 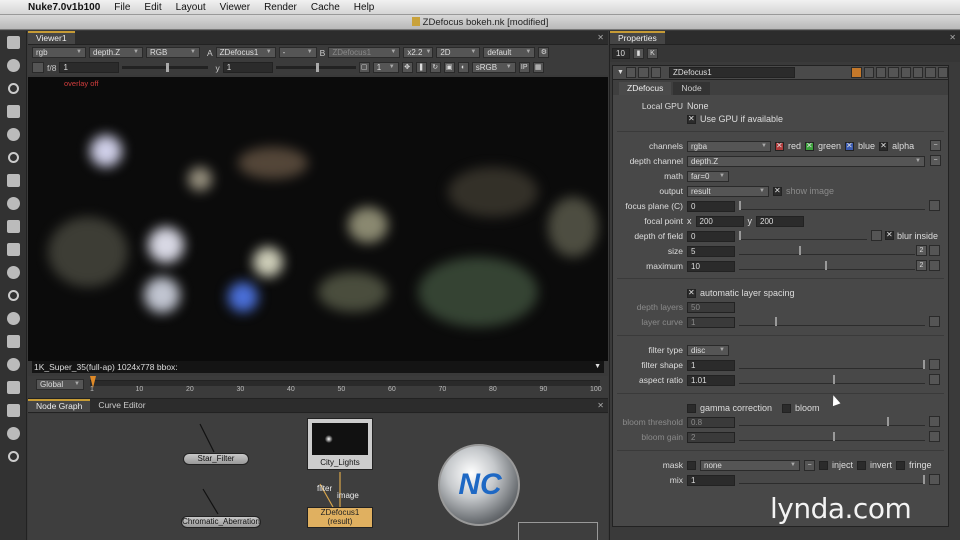 I want to click on redo-icon, so click(x=893, y=72).